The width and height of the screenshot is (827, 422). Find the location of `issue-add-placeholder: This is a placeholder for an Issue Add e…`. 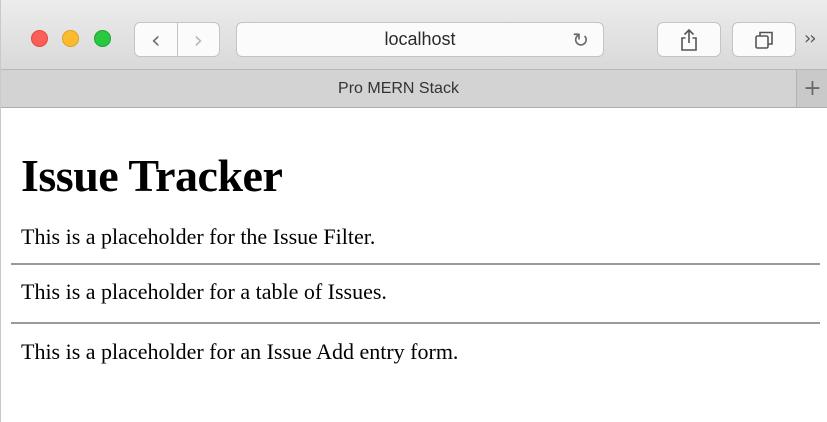

issue-add-placeholder: This is a placeholder for an Issue Add e… is located at coordinates (240, 351).